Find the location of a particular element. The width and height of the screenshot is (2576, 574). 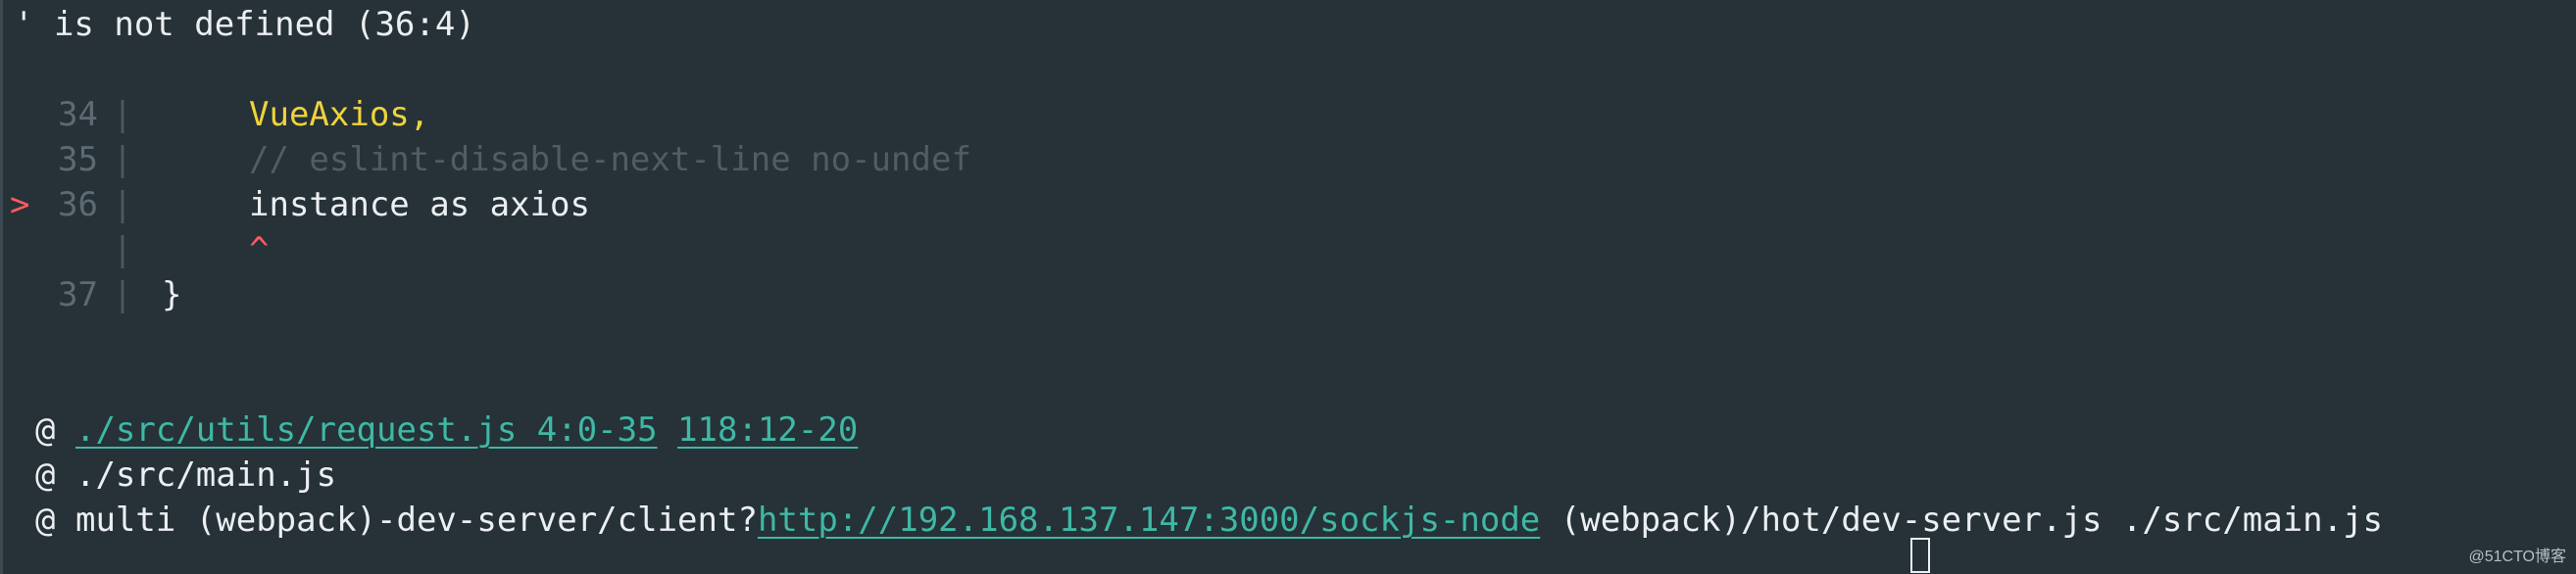

code-line-36: >36 | instance as axios is located at coordinates (295, 205).